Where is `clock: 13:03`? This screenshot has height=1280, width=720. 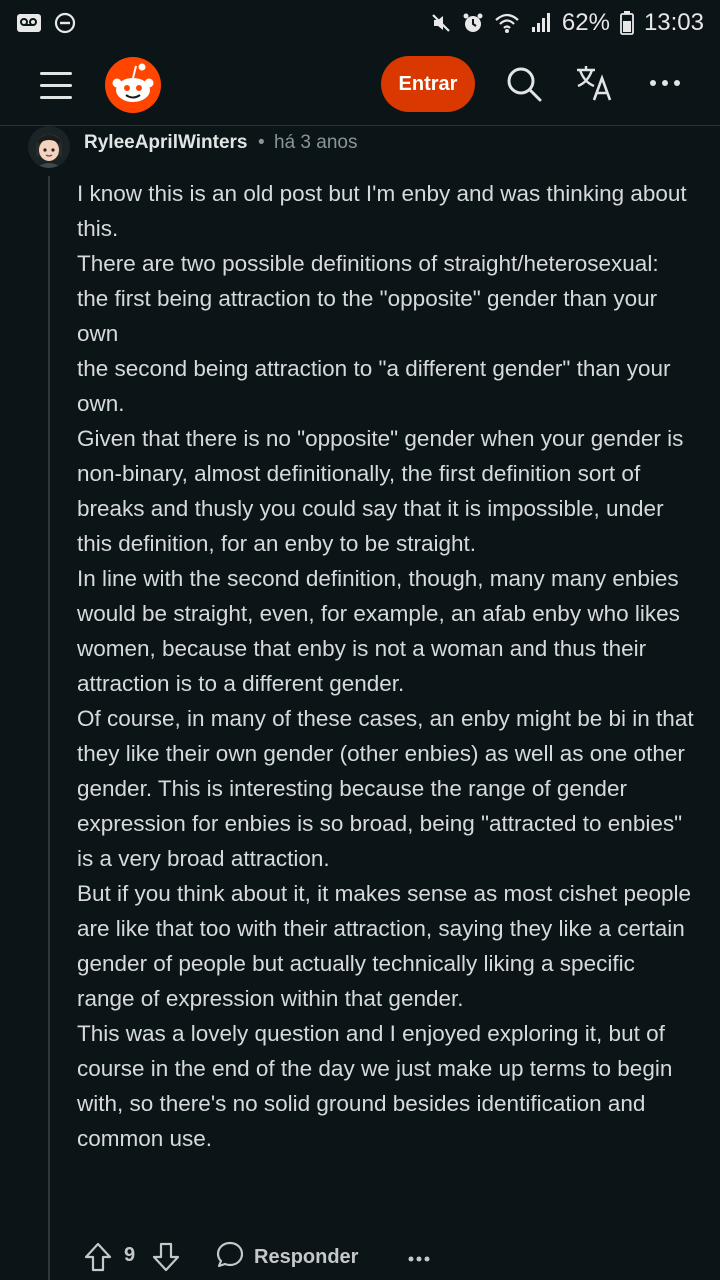
clock: 13:03 is located at coordinates (673, 22).